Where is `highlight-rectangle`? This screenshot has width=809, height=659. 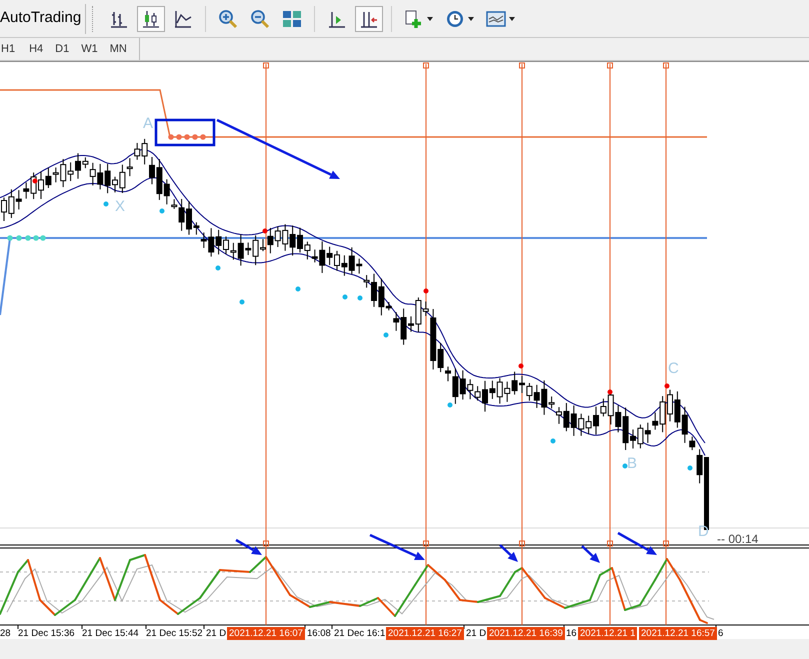 highlight-rectangle is located at coordinates (185, 132).